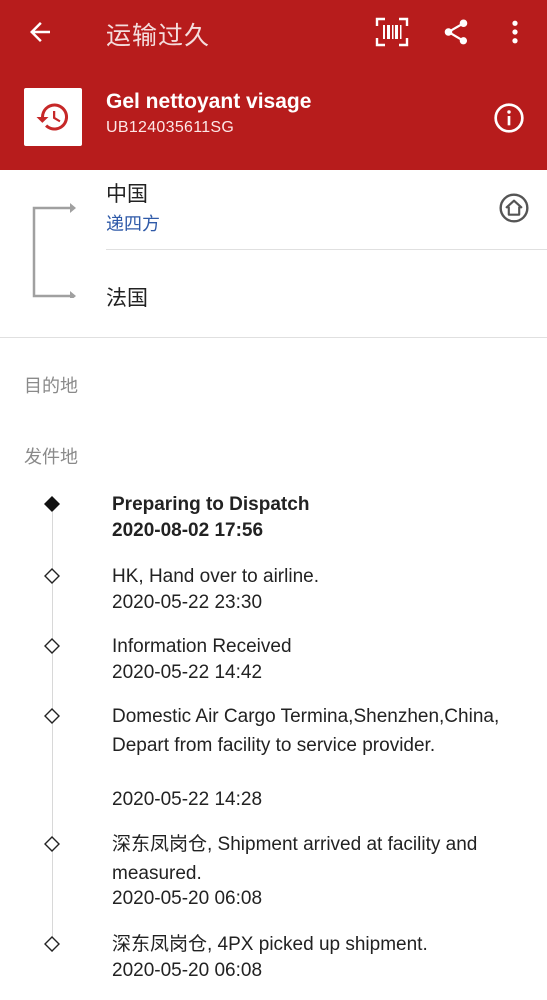  I want to click on back-button, so click(40, 32).